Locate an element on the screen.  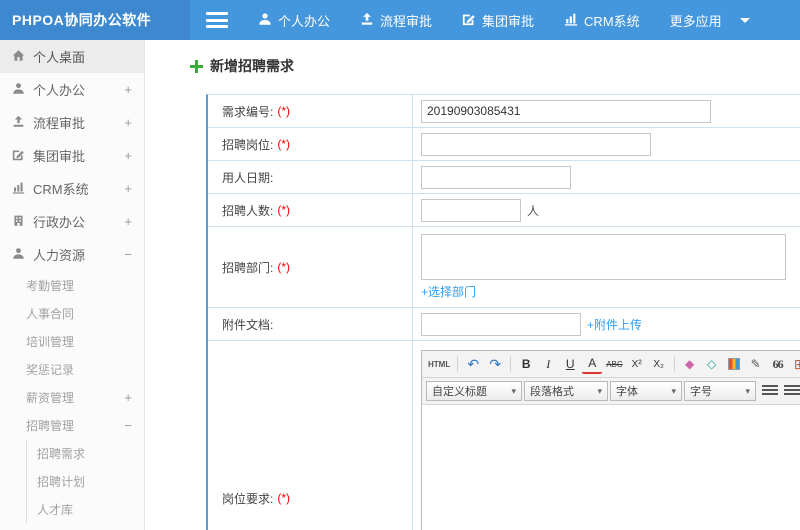
nav-crm-system: CRM系统 is located at coordinates (602, 20).